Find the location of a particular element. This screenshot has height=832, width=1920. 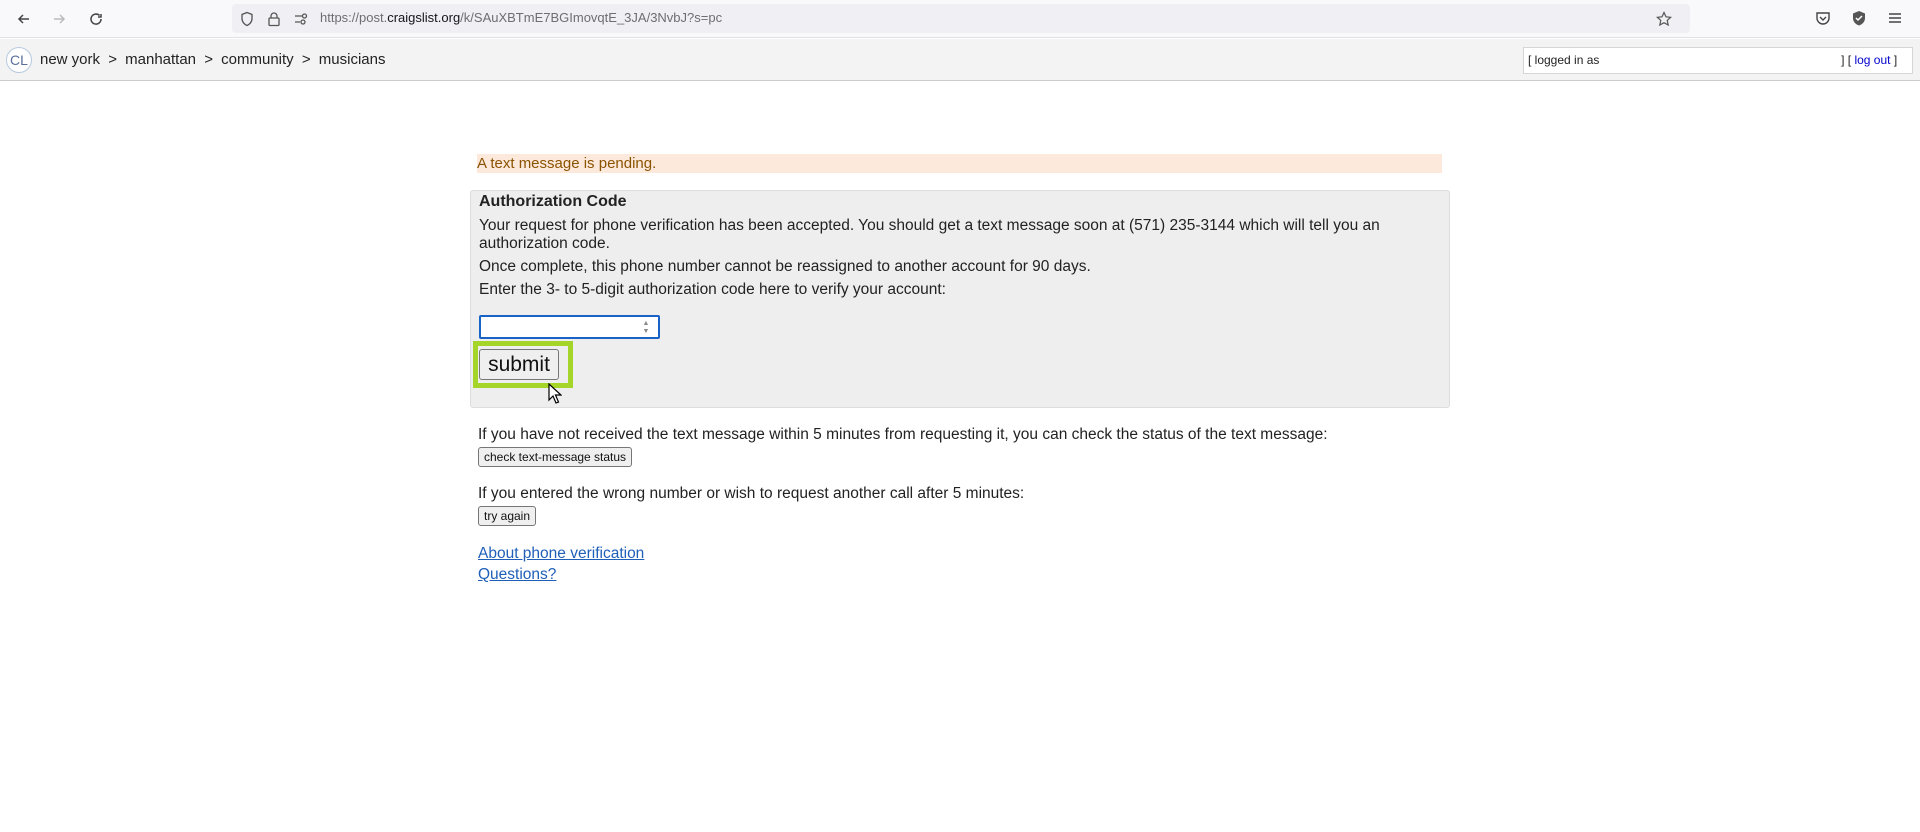

submit-button: submit is located at coordinates (519, 364).